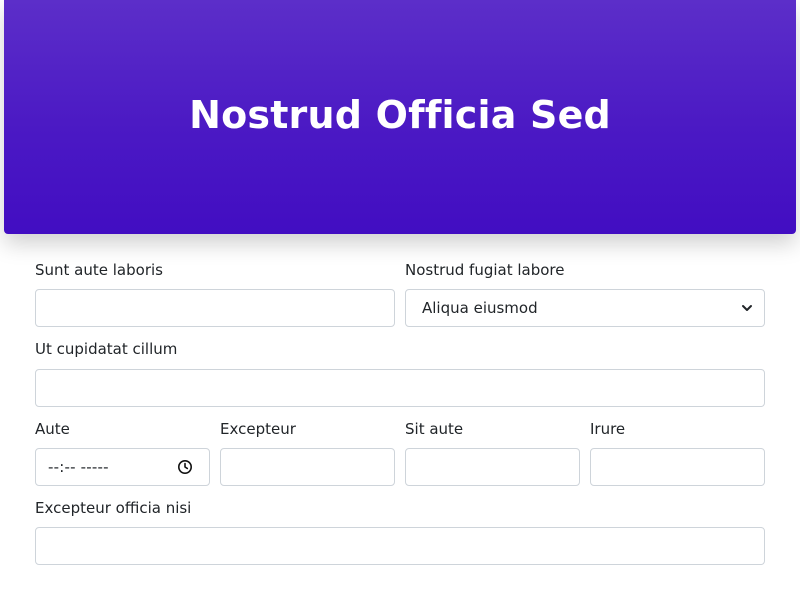 The height and width of the screenshot is (600, 800). I want to click on label-sit-aute: Sit aute, so click(434, 428).